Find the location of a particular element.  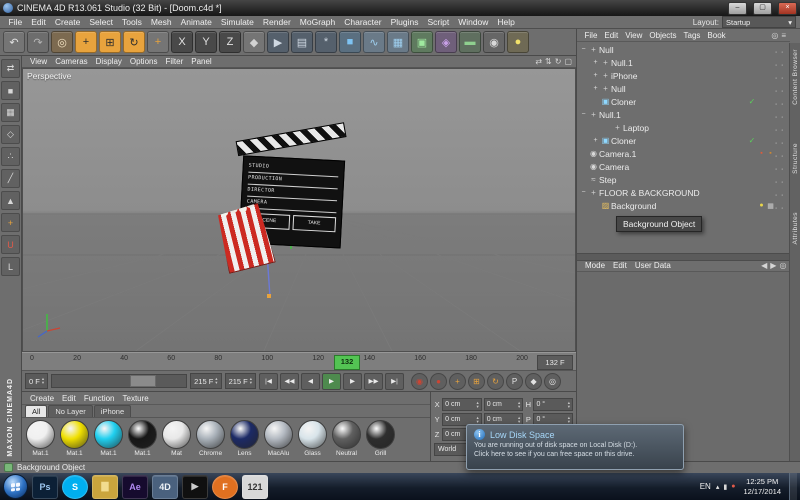

polygons-mode-icon: ▲ is located at coordinates (10, 200).